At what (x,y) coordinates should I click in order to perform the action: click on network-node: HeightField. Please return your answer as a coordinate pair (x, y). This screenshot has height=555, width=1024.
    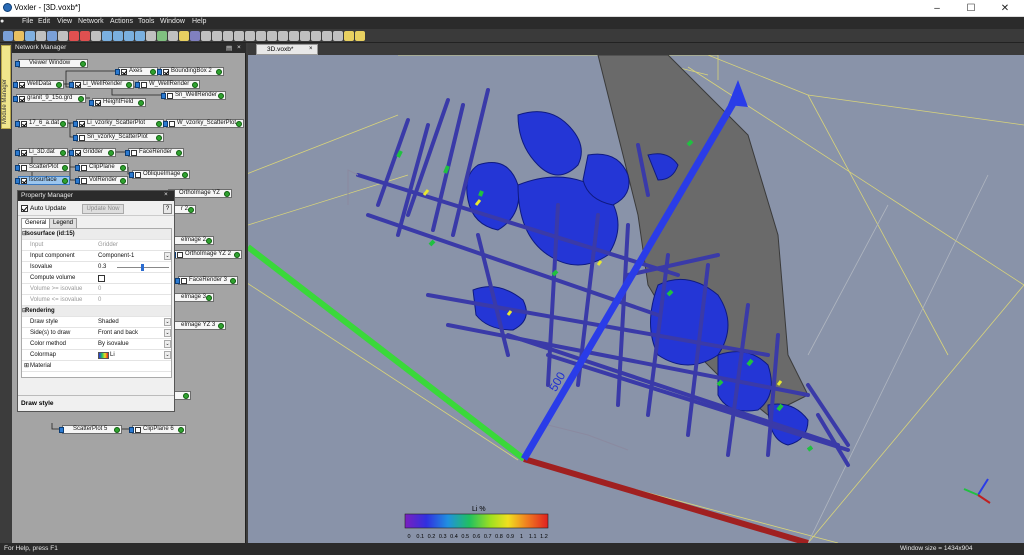
    Looking at the image, I should click on (117, 102).